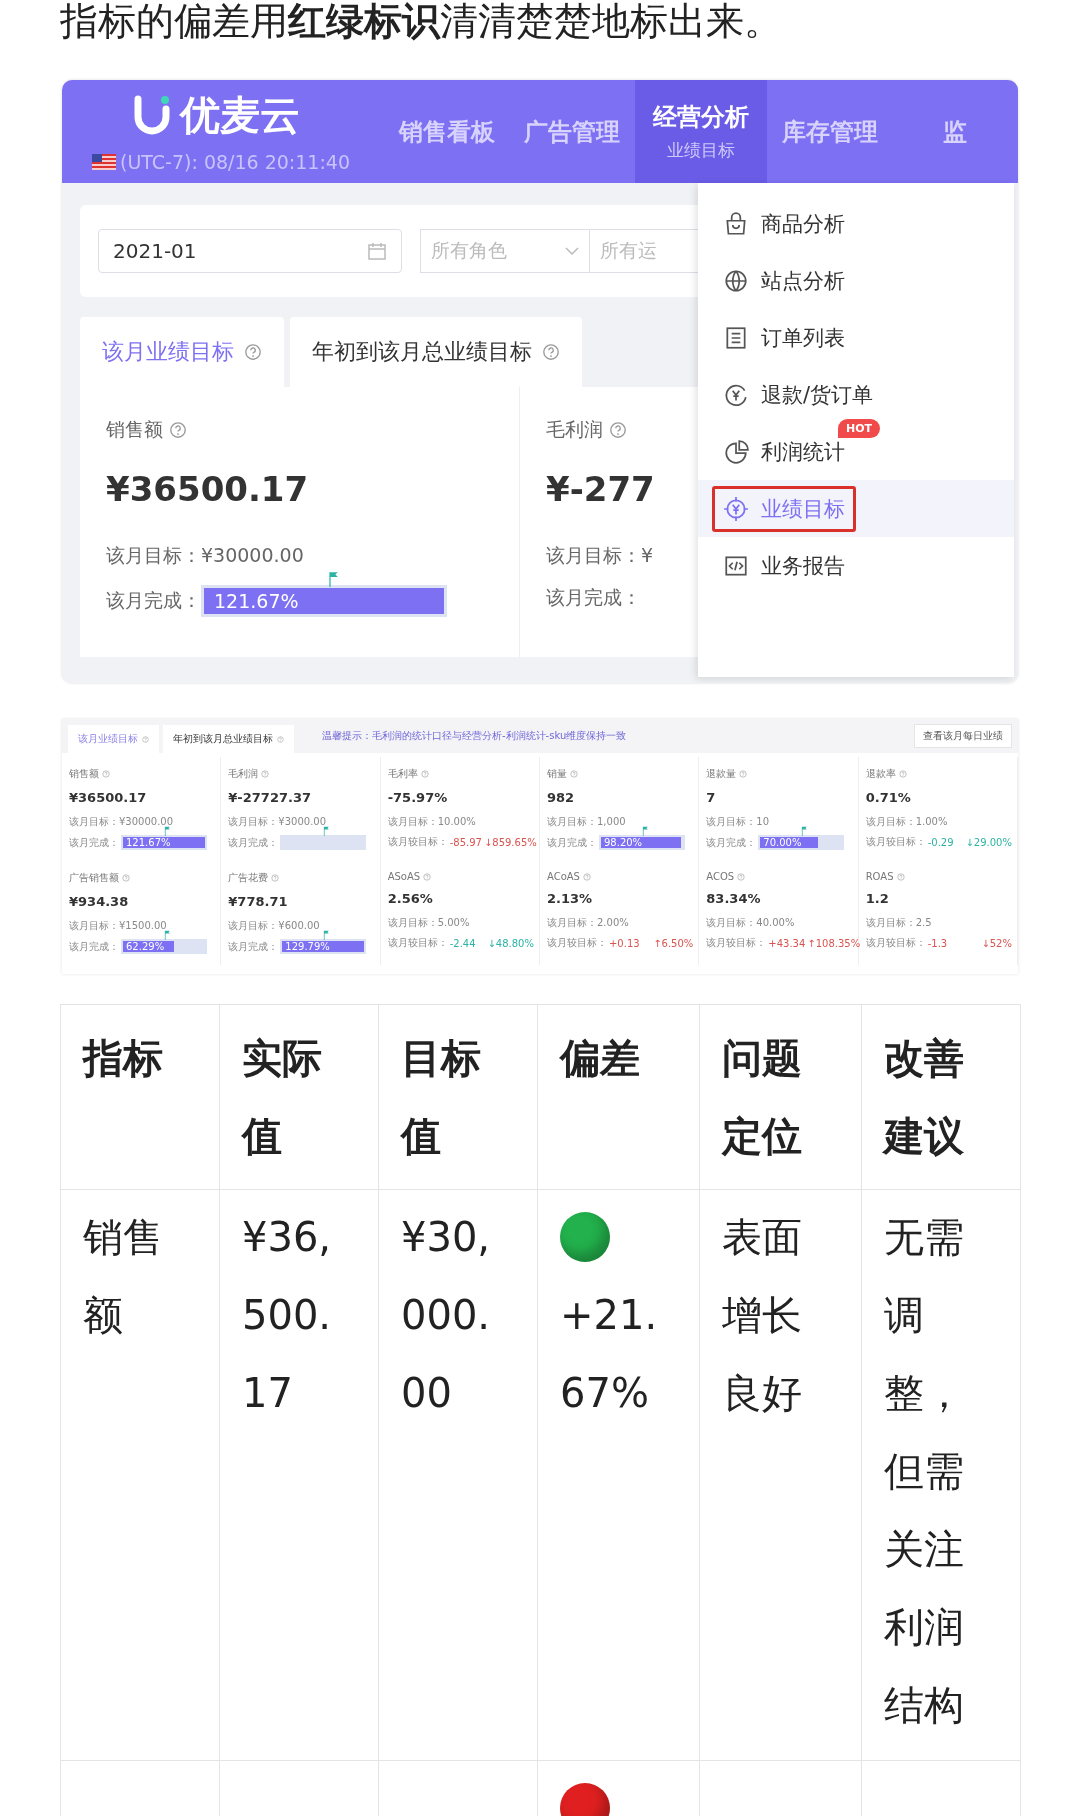  What do you see at coordinates (572, 251) in the screenshot?
I see `chevron-down-icon` at bounding box center [572, 251].